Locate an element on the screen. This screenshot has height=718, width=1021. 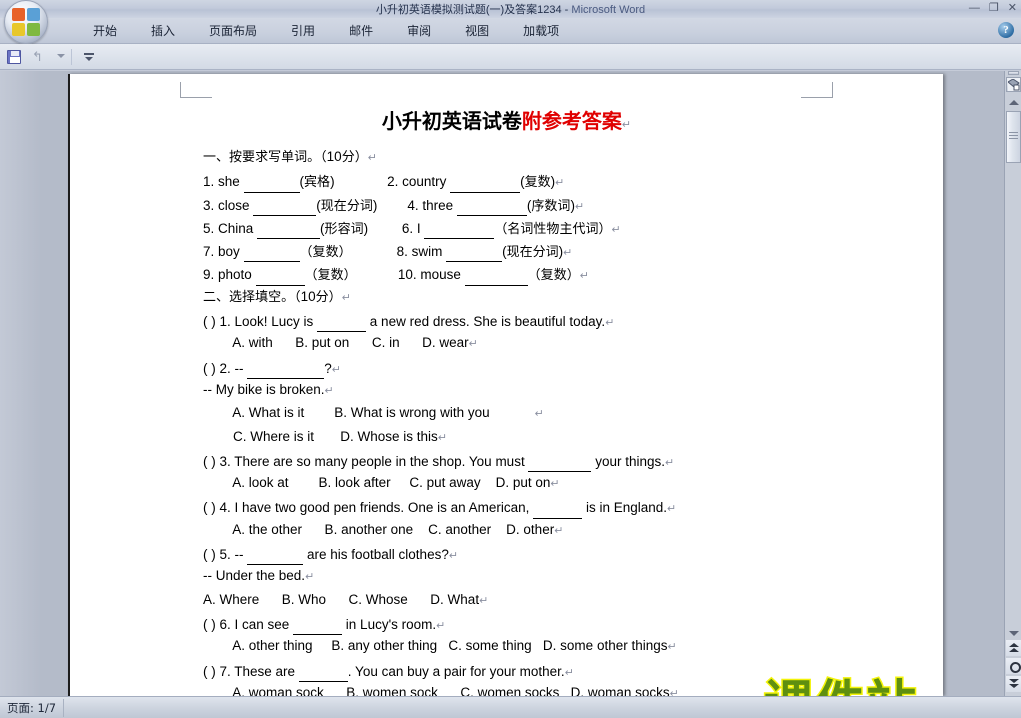
quick-access-items: ↰ is located at coordinates (51, 57).